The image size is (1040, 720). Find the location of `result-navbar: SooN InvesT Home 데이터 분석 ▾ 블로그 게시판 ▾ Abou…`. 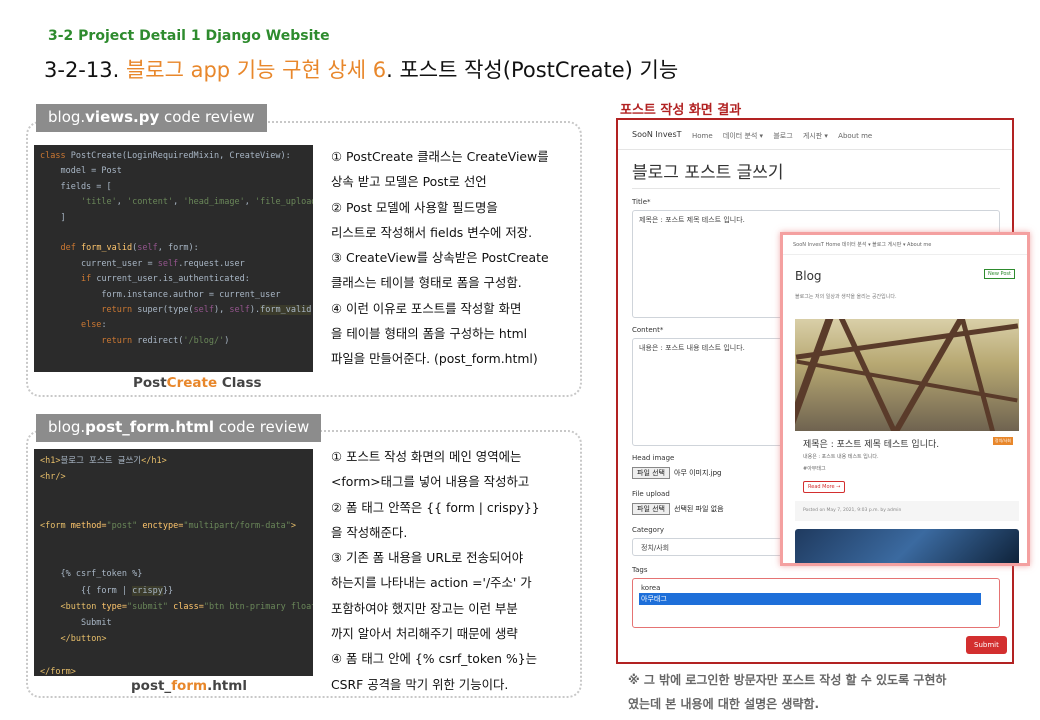

result-navbar: SooN InvesT Home 데이터 분석 ▾ 블로그 게시판 ▾ Abou… is located at coordinates (815, 135).